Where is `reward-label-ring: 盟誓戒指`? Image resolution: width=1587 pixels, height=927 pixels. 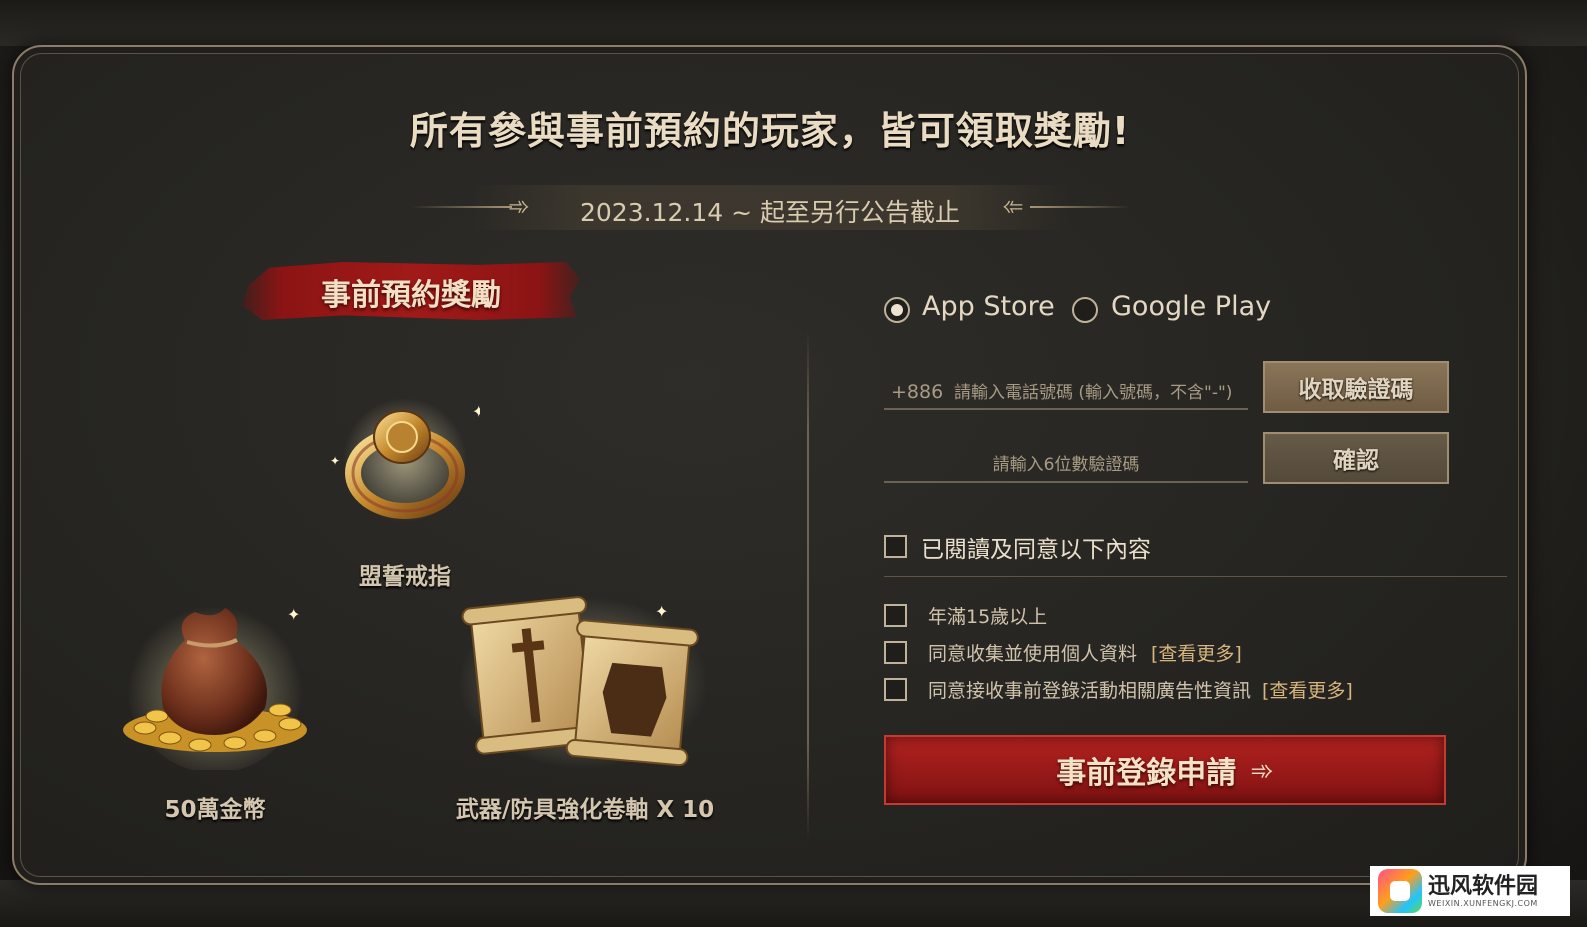
reward-label-ring: 盟誓戒指 is located at coordinates (405, 577).